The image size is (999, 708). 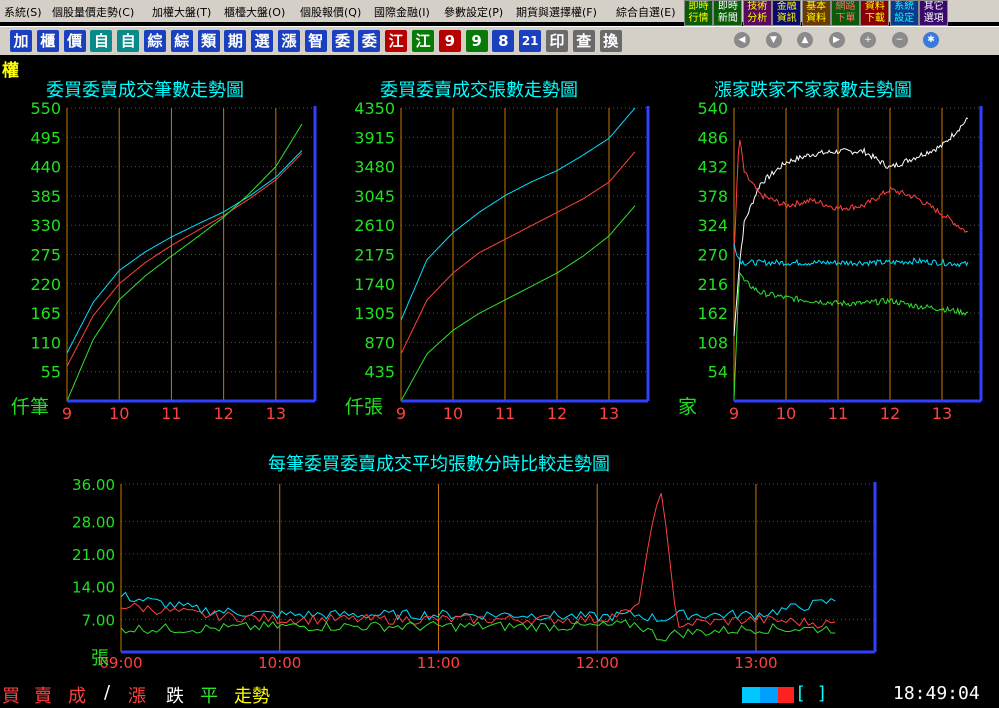 I want to click on footer-legend-item-1: 賣, so click(x=43, y=696).